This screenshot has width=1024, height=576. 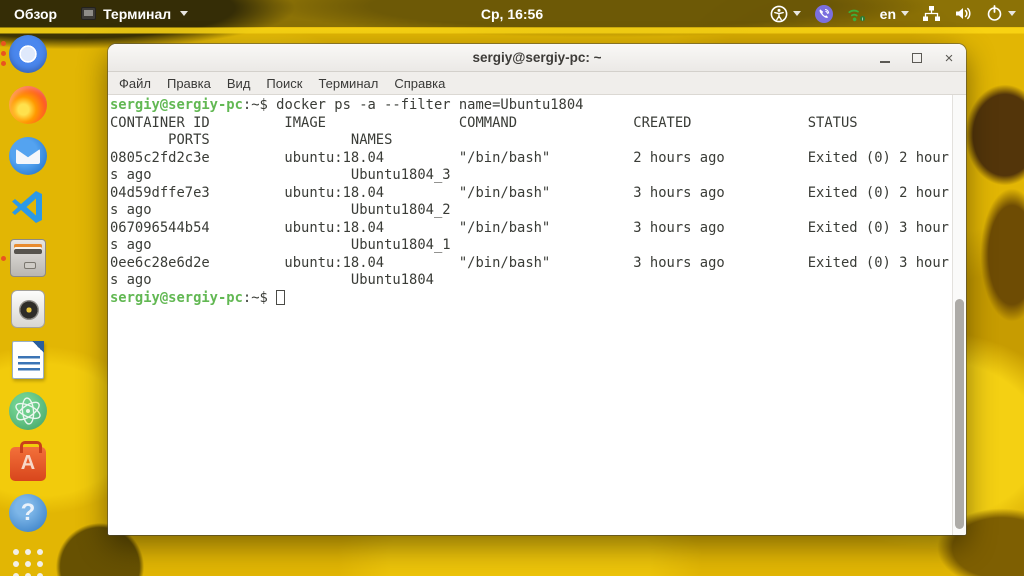 I want to click on file-cabinet-icon, so click(x=28, y=258).